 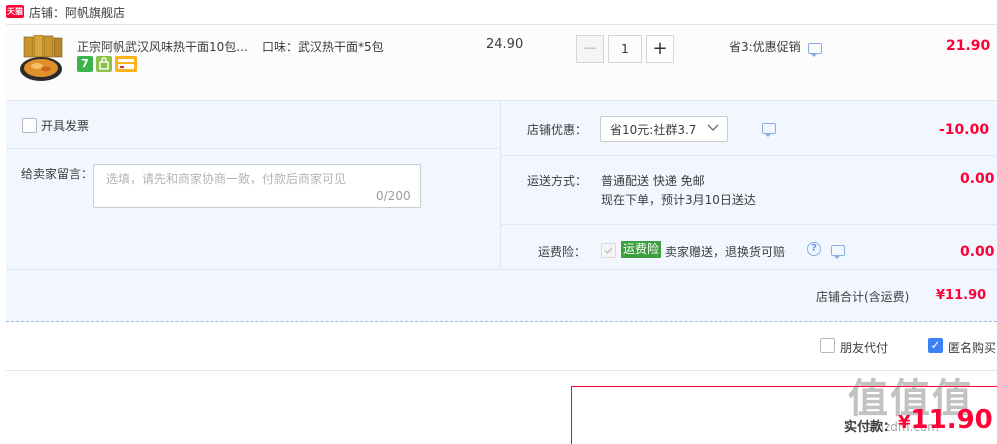 I want to click on product-subtotal: 21.90, so click(x=968, y=46).